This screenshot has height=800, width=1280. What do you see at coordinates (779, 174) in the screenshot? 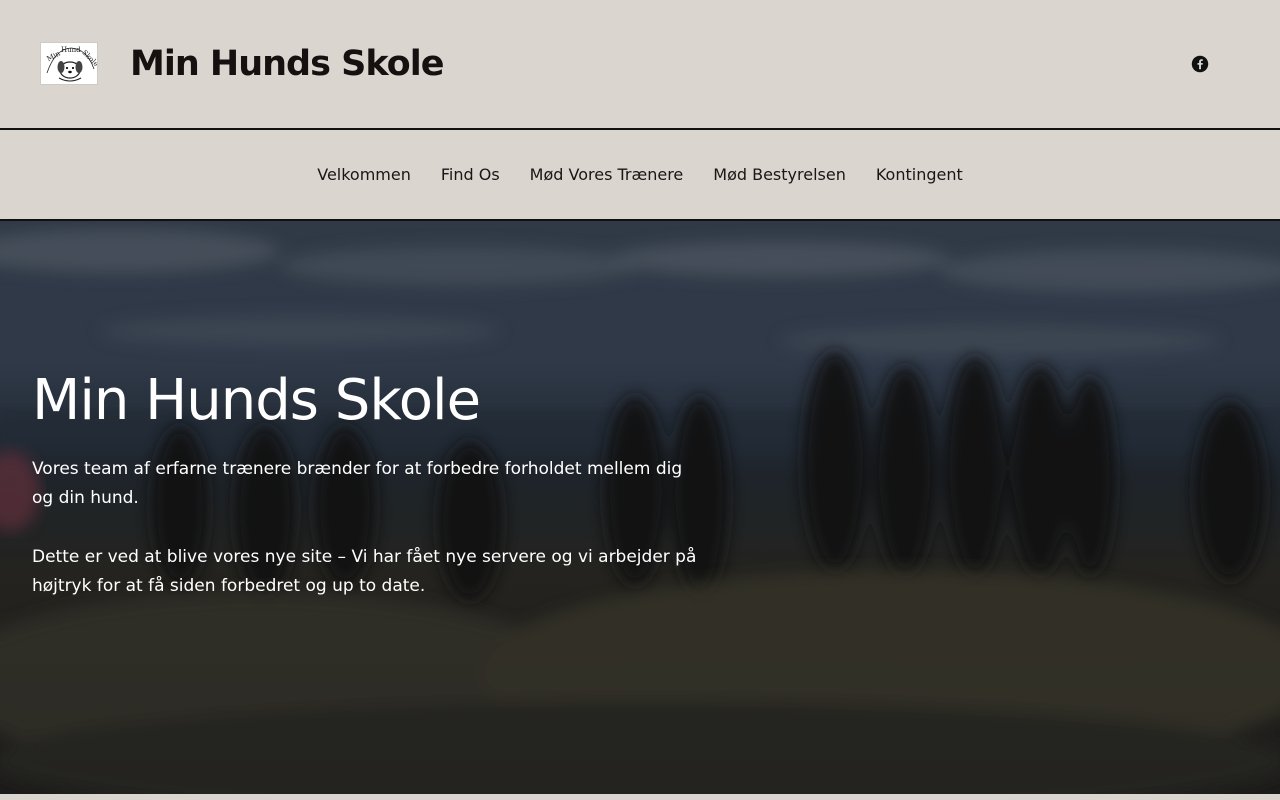
I see `nav-item-board: Mød Bestyrelsen` at bounding box center [779, 174].